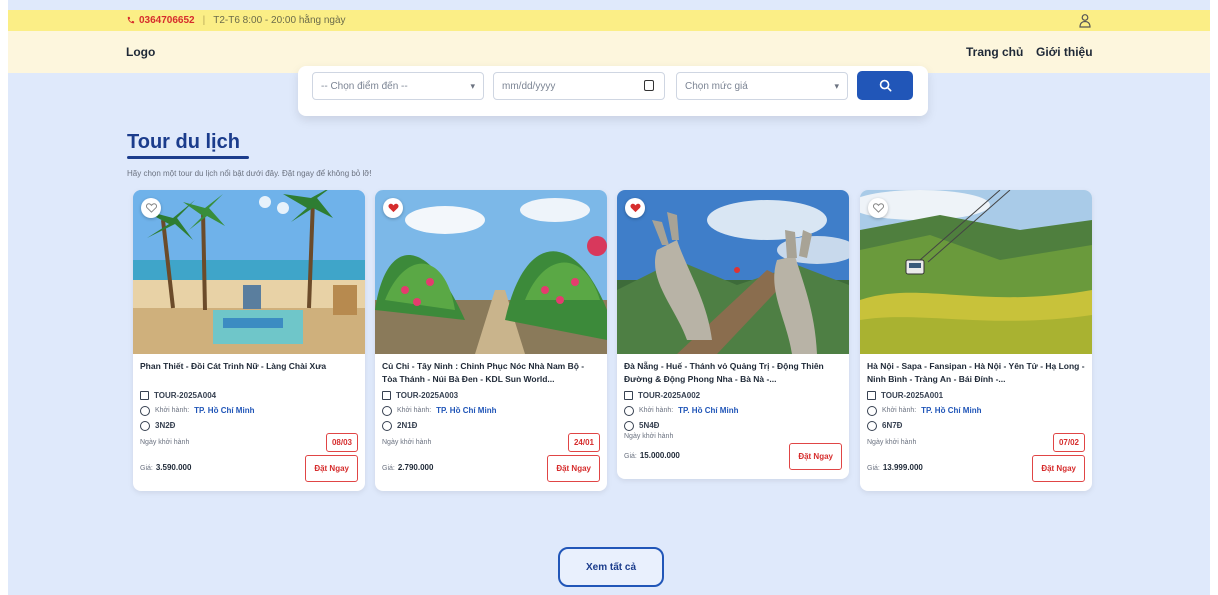  Describe the element at coordinates (407, 425) in the screenshot. I see `tour-duration: 2N1Đ` at that location.